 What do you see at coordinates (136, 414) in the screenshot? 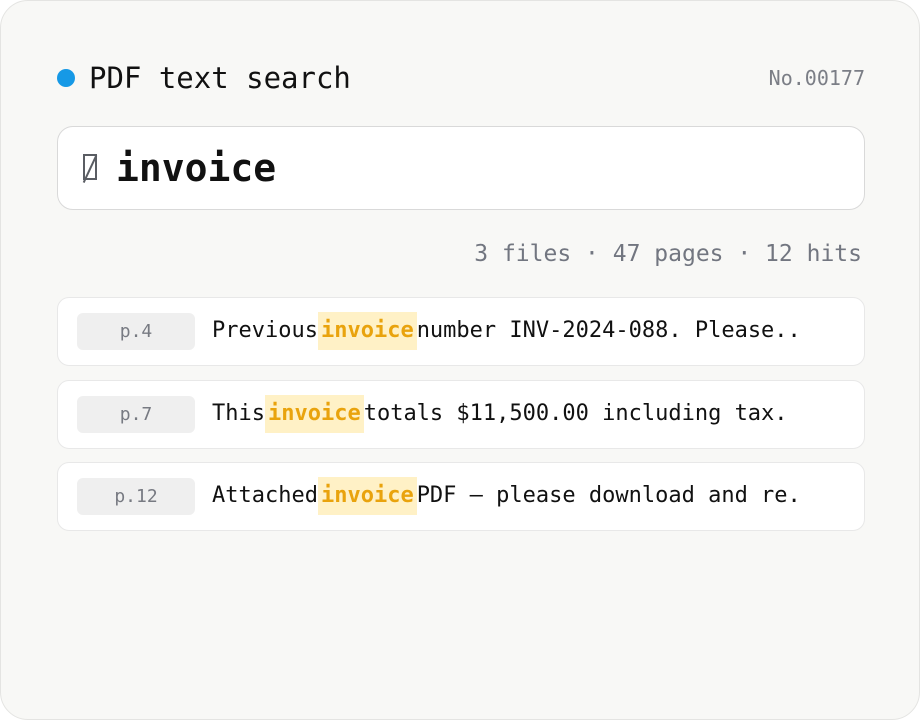
I see `page-badge: p.7` at bounding box center [136, 414].